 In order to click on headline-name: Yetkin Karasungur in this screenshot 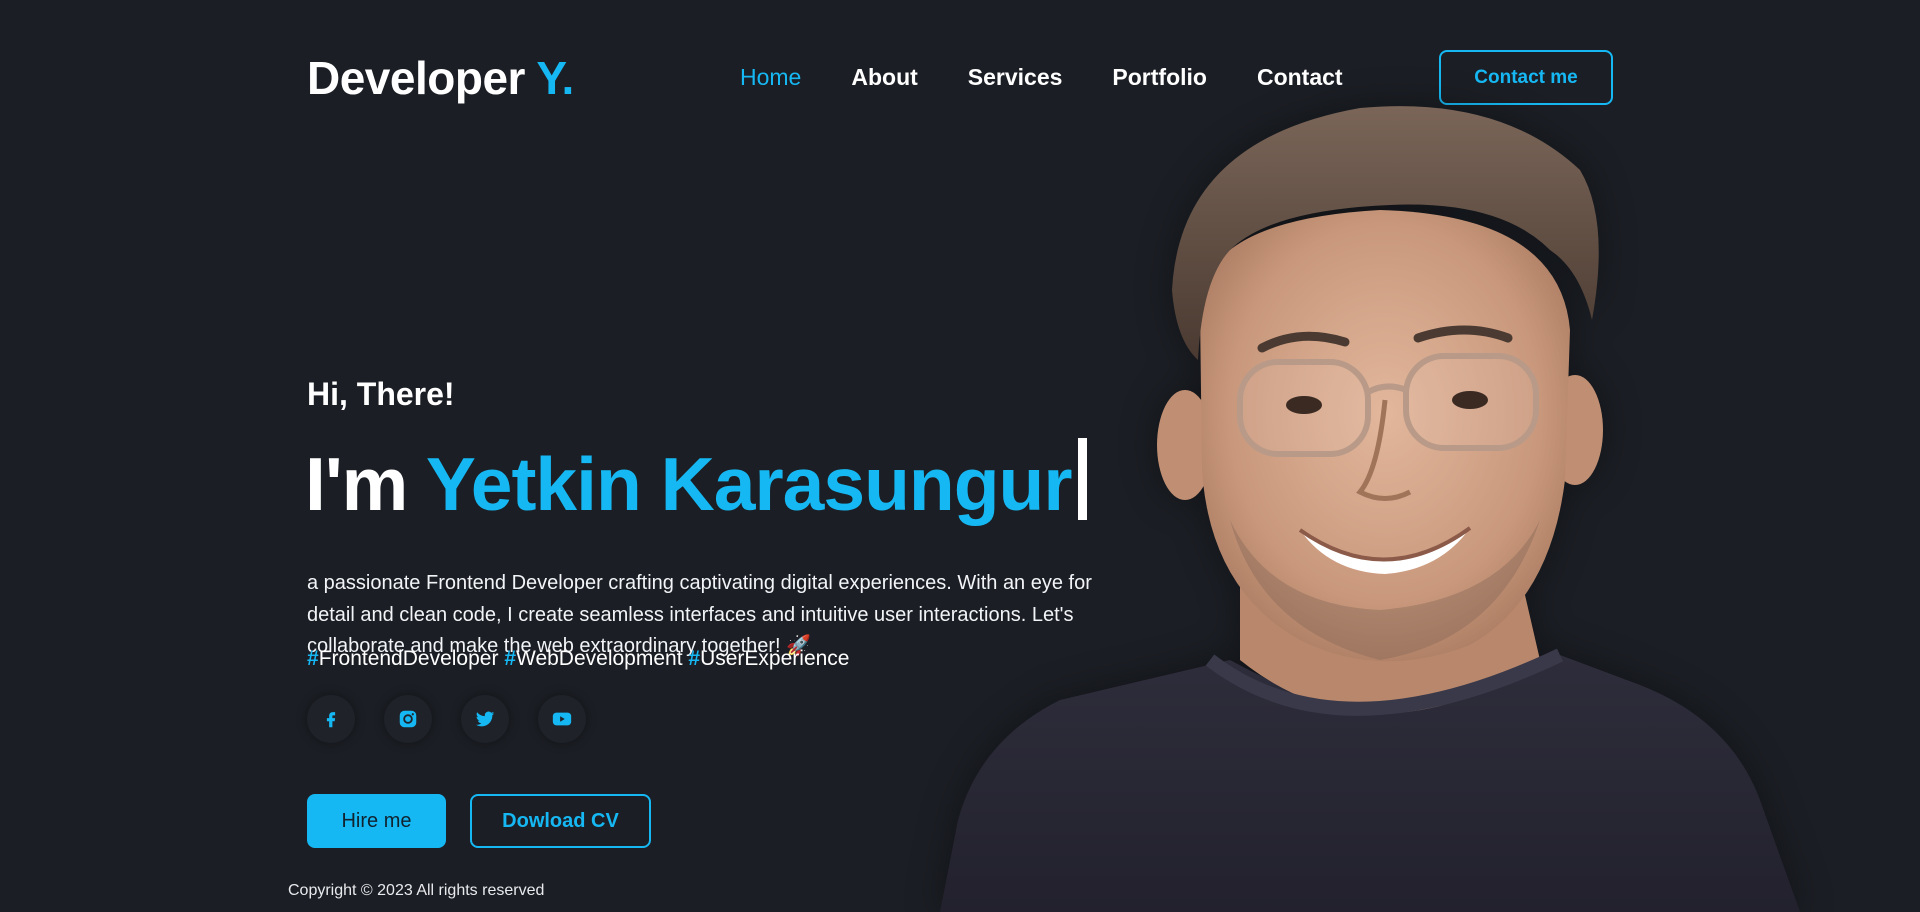, I will do `click(749, 484)`.